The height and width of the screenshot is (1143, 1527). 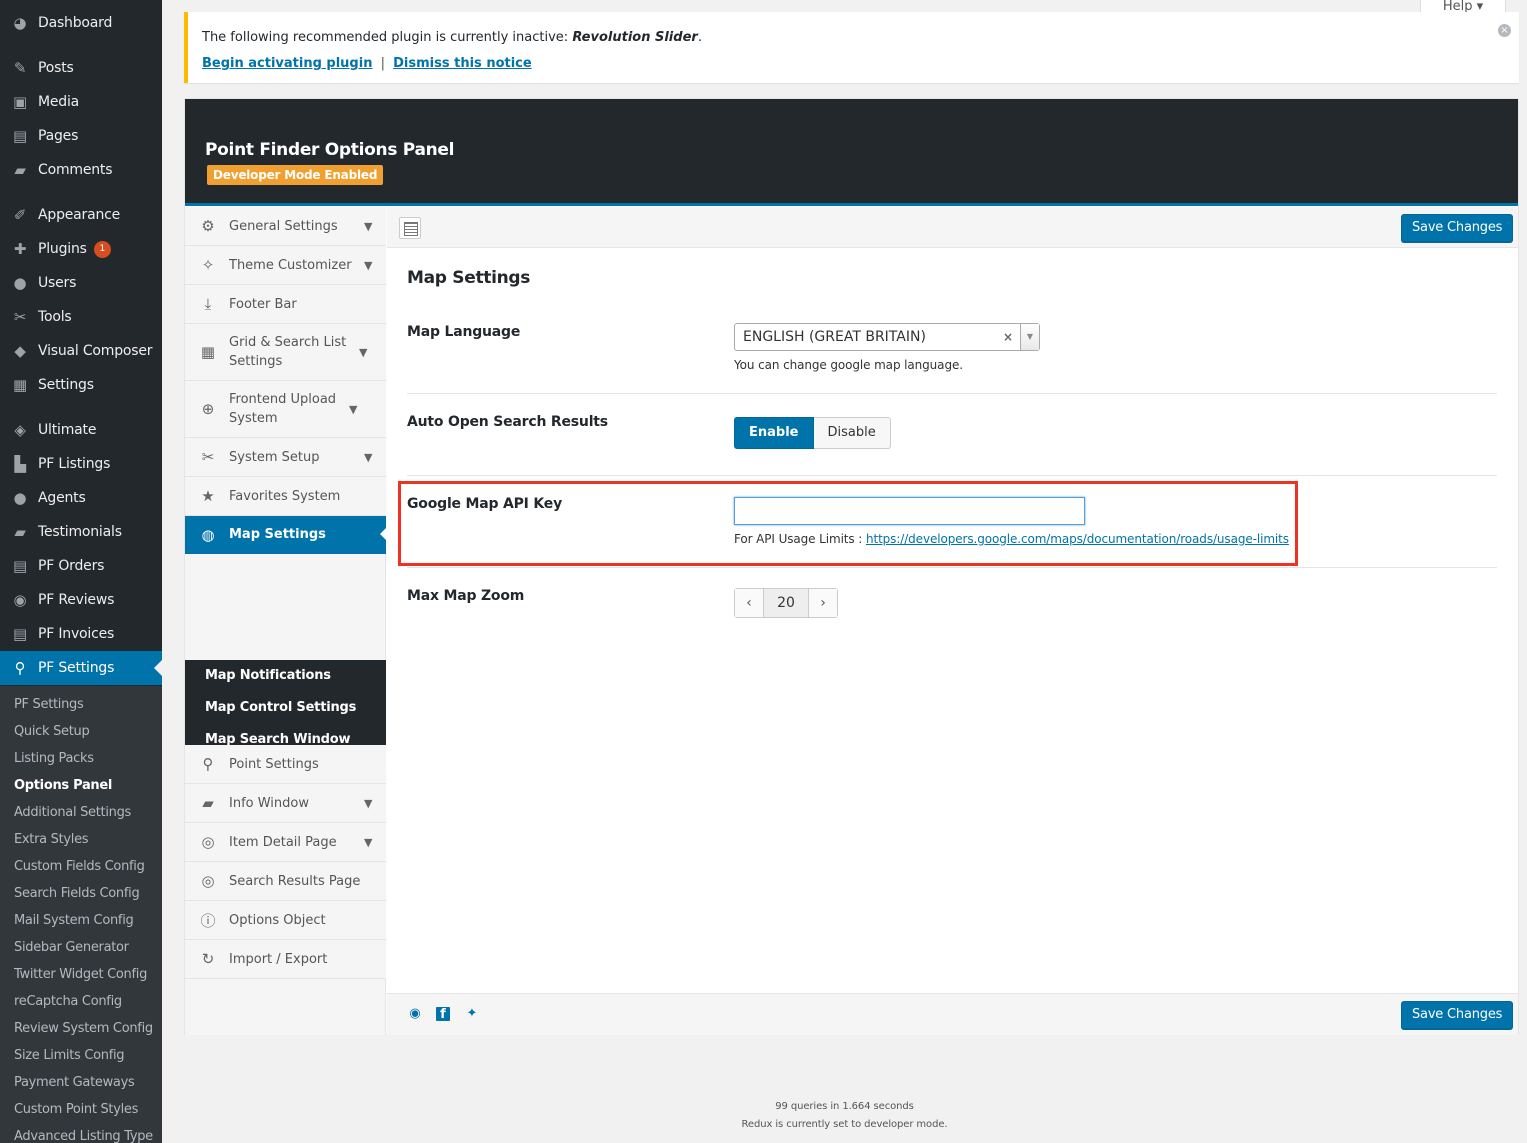 What do you see at coordinates (285, 265) in the screenshot?
I see `nav-item-theme-customizer: ✧ Theme Customizer ▼` at bounding box center [285, 265].